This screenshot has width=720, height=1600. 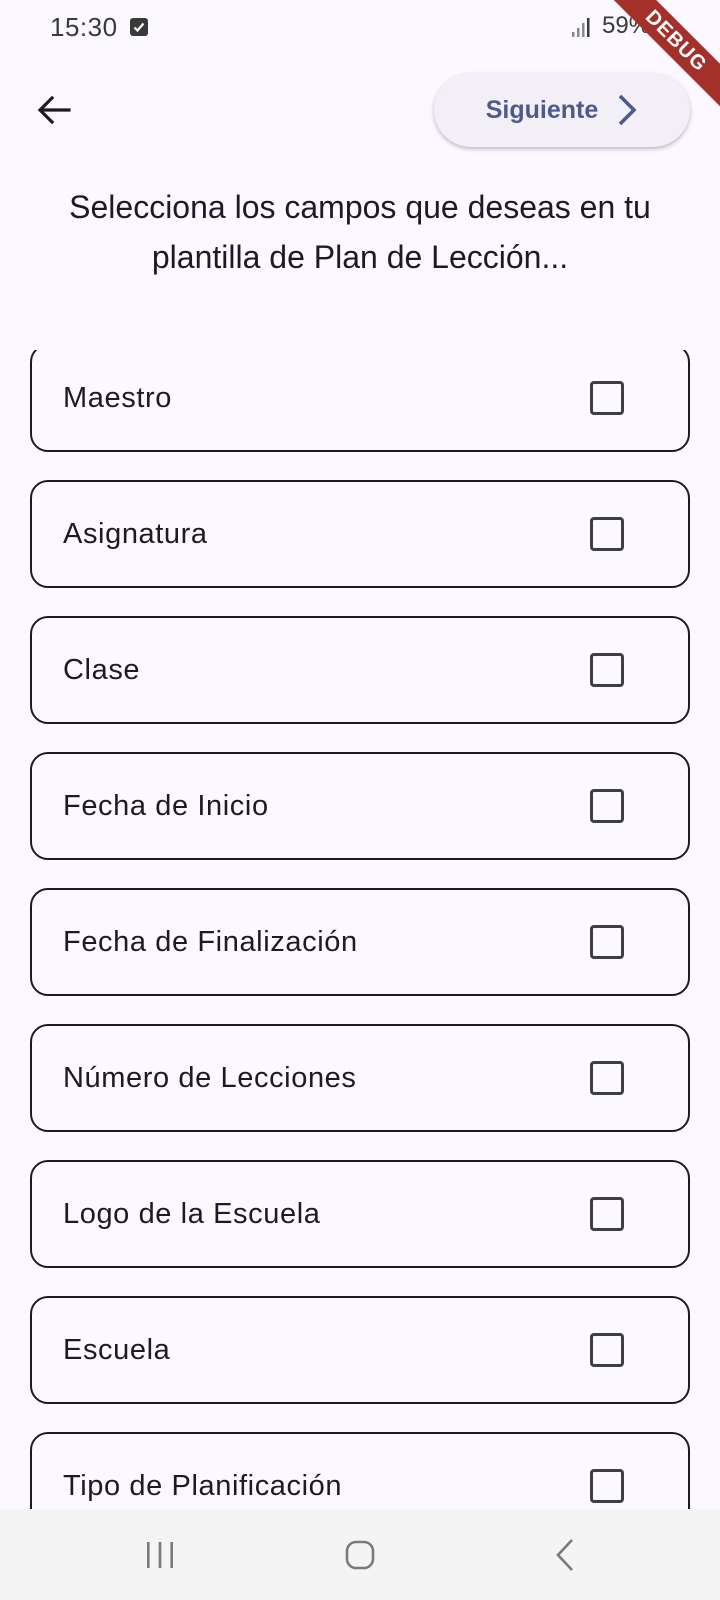 I want to click on field-item-maestro: Maestro, so click(x=360, y=401).